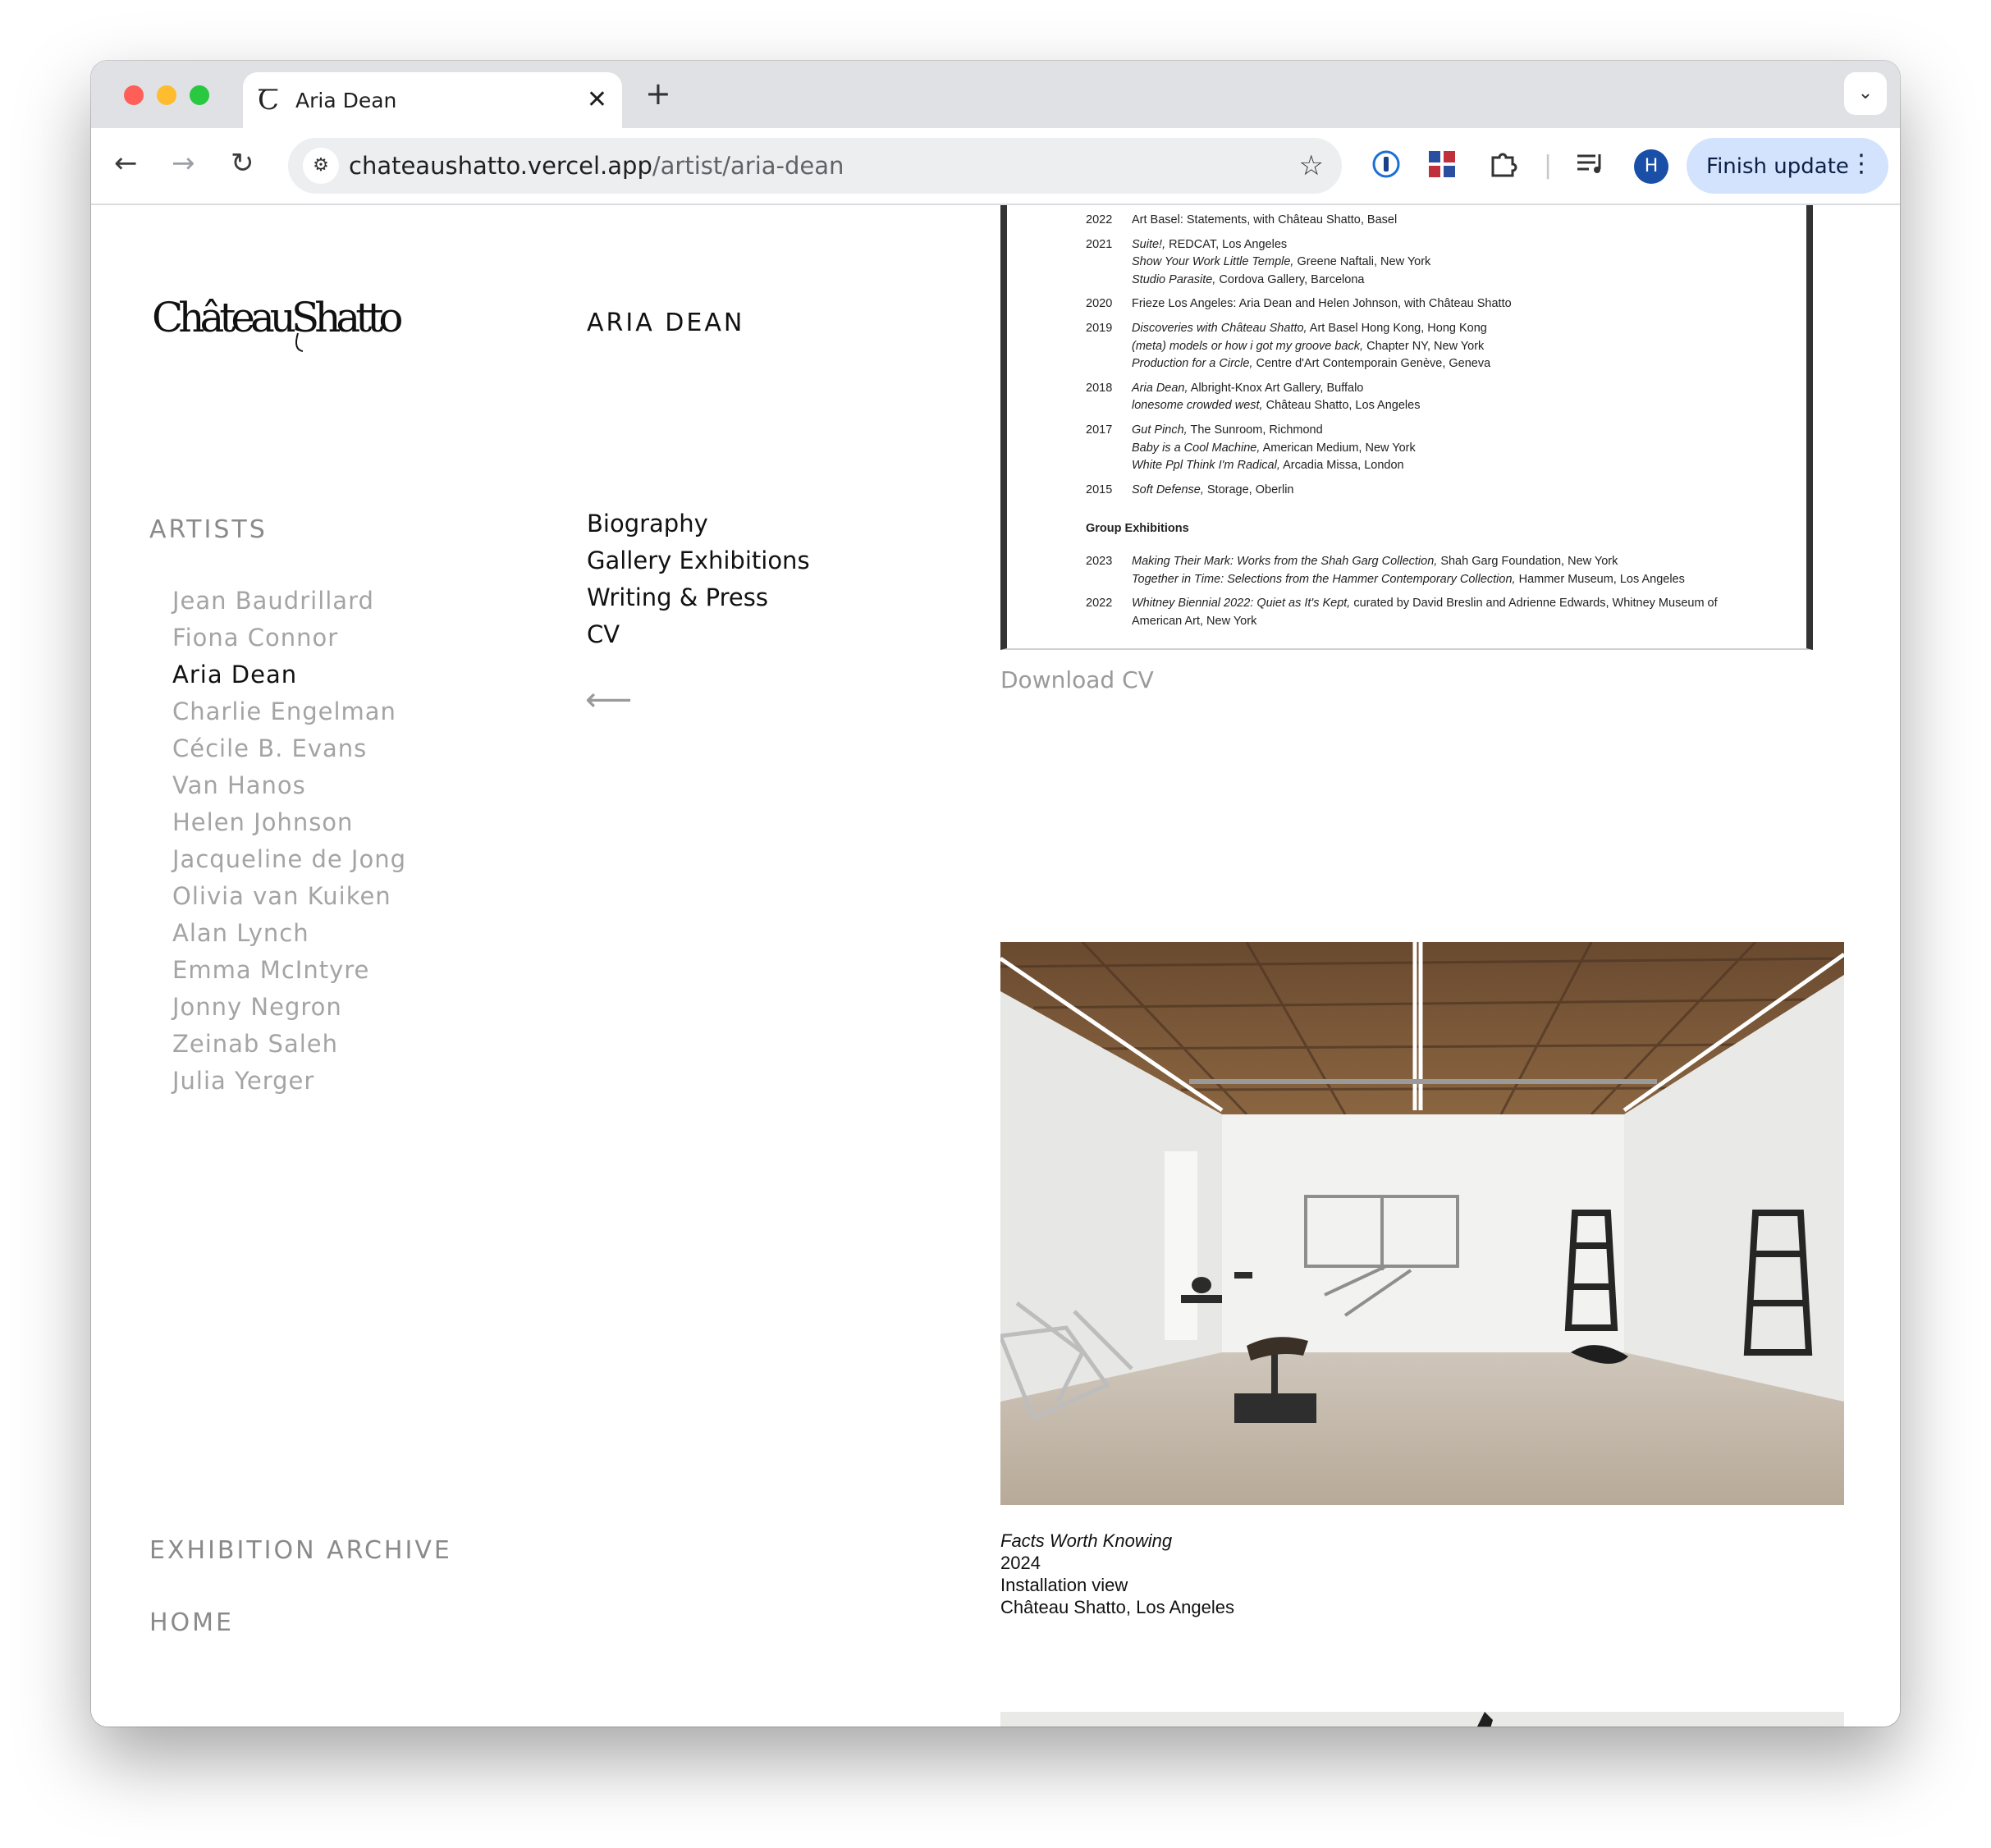 Image resolution: width=1991 pixels, height=1848 pixels. What do you see at coordinates (289, 786) in the screenshot?
I see `artist-link: Van Hanos` at bounding box center [289, 786].